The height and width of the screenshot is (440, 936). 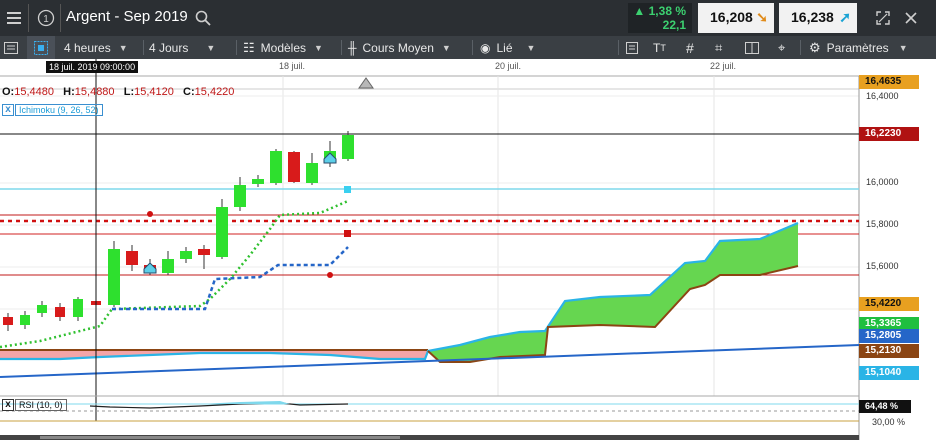 I want to click on rsi-value-tag: 64,48 %, so click(x=885, y=406).